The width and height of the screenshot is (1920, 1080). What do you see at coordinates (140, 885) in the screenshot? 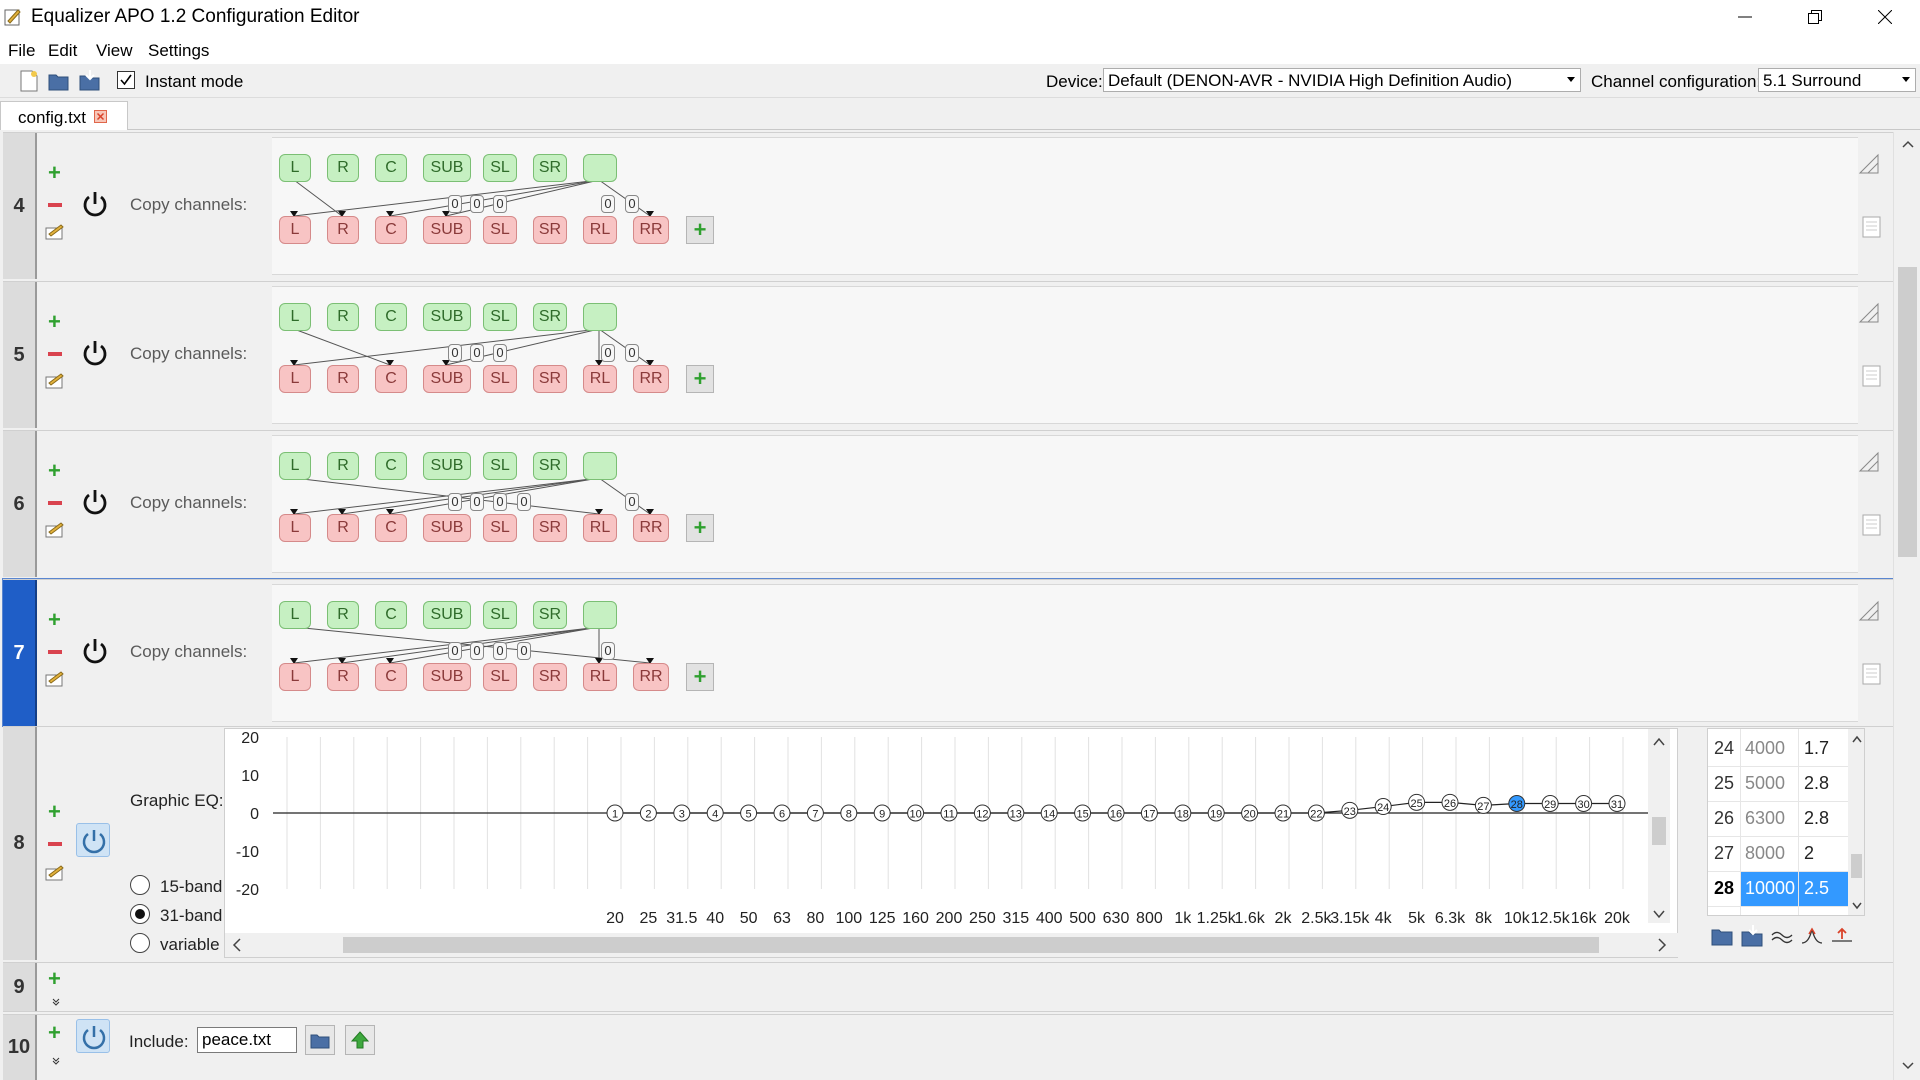
I see `mode-15-band-radio` at bounding box center [140, 885].